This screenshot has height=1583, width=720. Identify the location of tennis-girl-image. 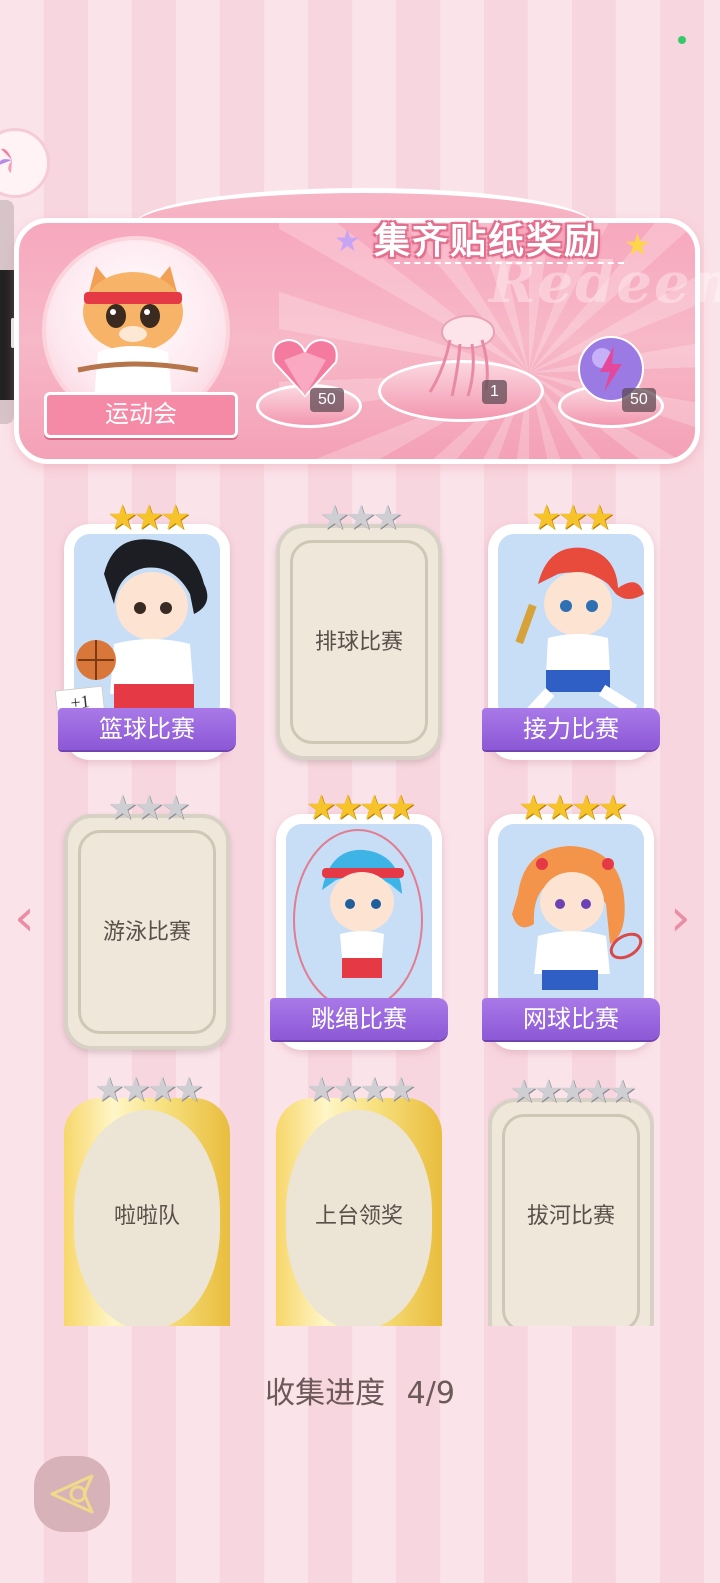
(571, 917).